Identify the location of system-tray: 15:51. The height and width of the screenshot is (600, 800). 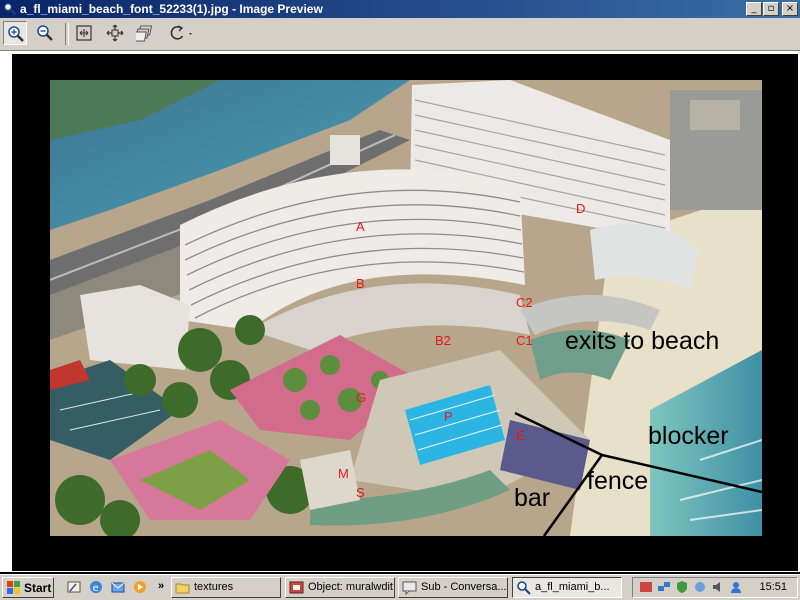
(715, 587).